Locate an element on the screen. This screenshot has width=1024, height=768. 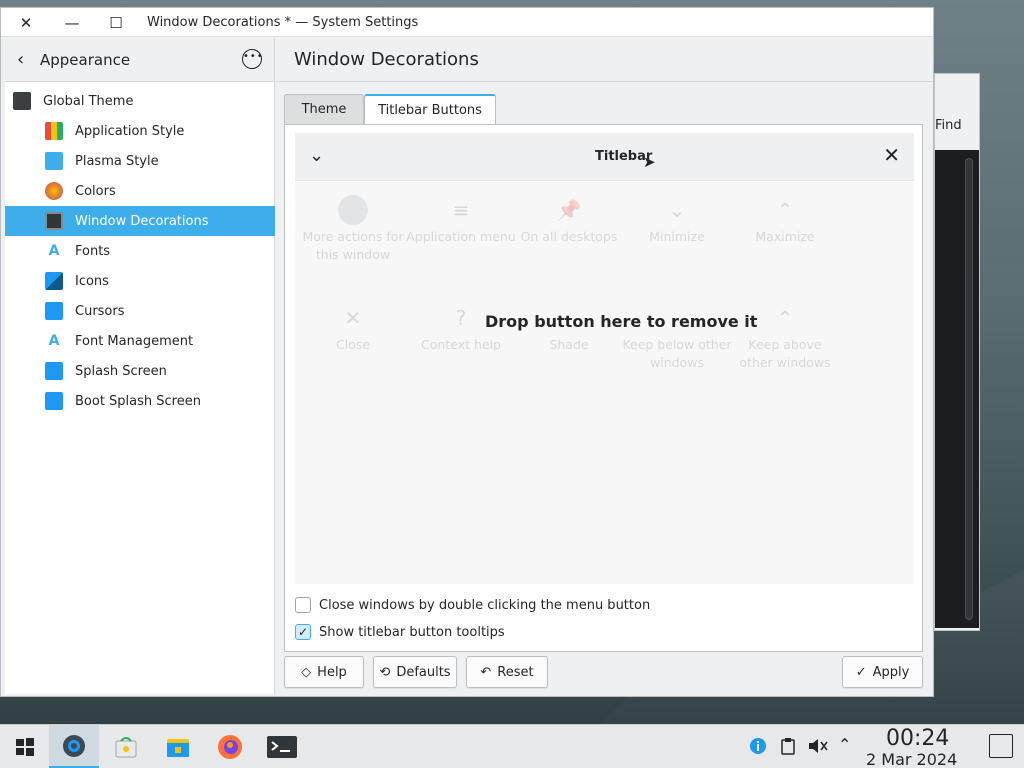
terminal-icon is located at coordinates (282, 747).